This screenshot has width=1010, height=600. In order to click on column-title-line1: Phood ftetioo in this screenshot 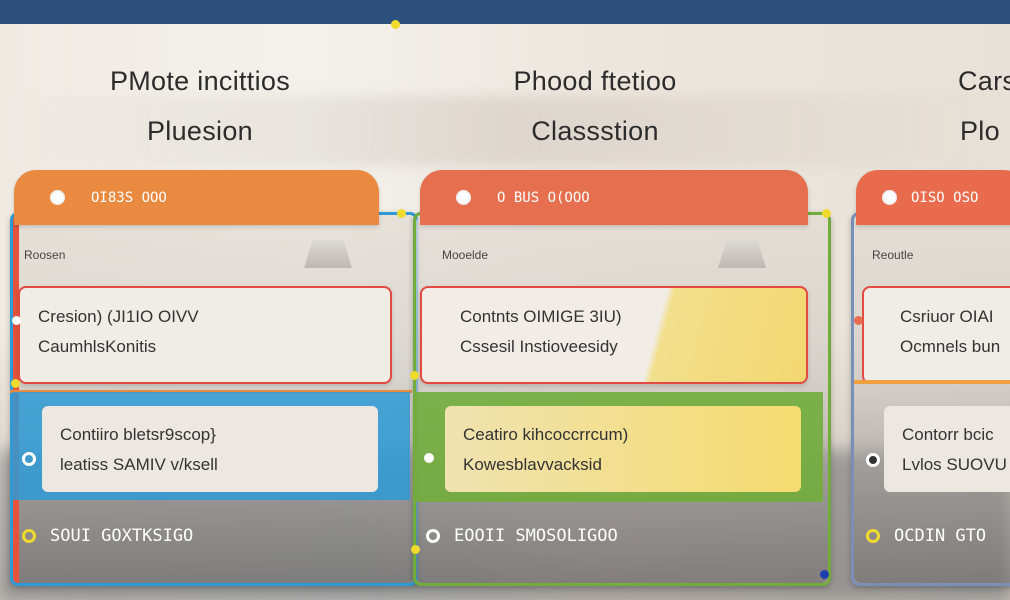, I will do `click(595, 81)`.